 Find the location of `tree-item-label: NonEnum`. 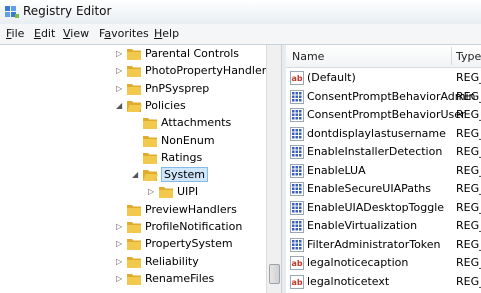

tree-item-label: NonEnum is located at coordinates (188, 140).